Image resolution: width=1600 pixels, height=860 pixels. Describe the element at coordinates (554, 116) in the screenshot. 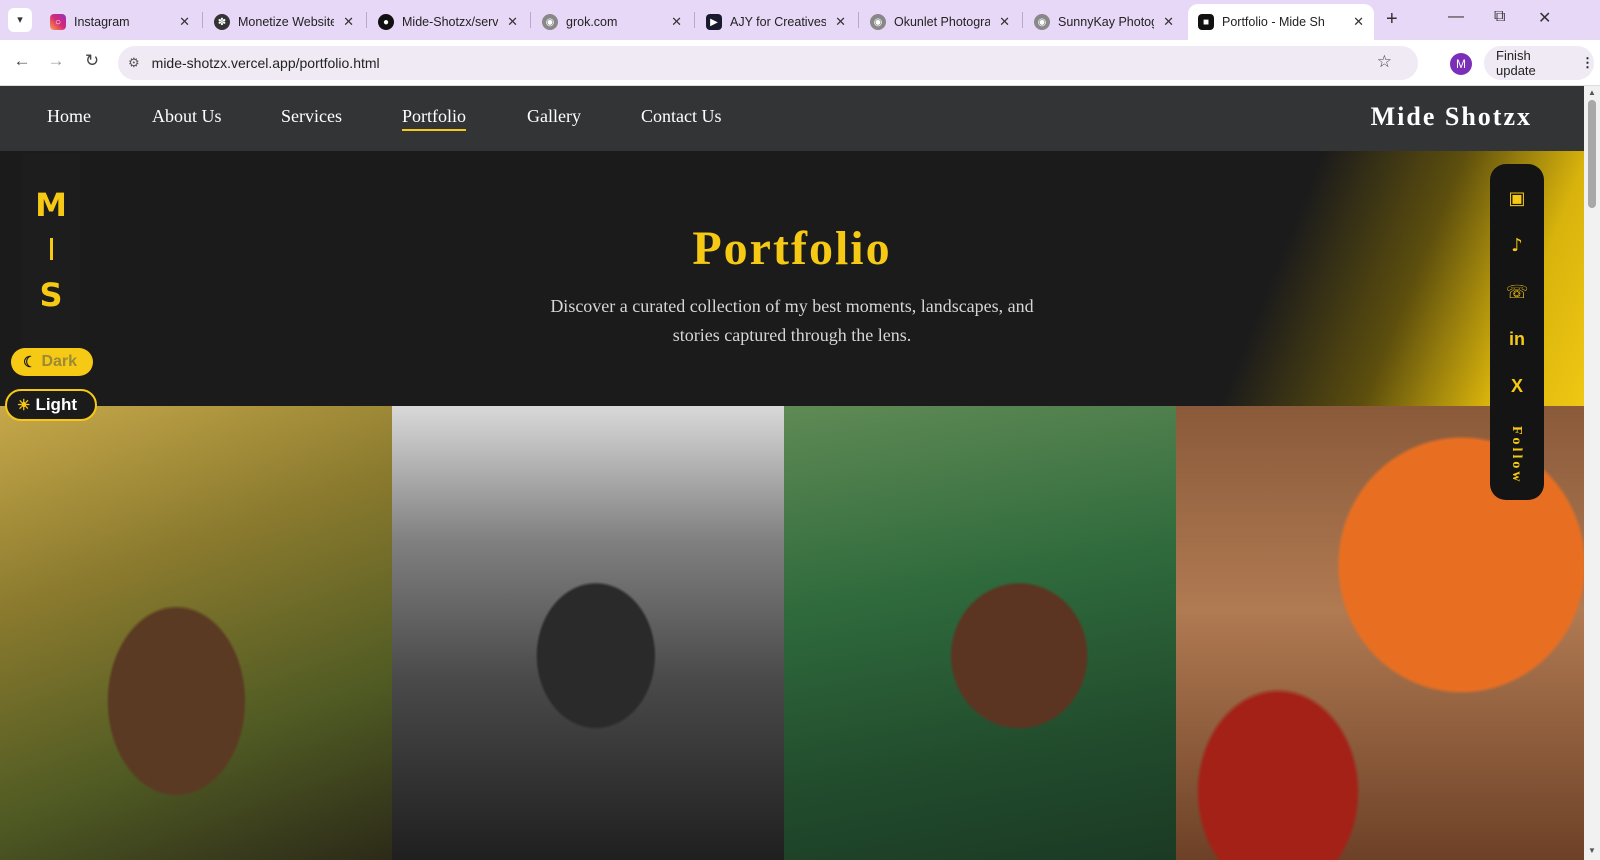

I see `nav-gallery: Gallery` at that location.